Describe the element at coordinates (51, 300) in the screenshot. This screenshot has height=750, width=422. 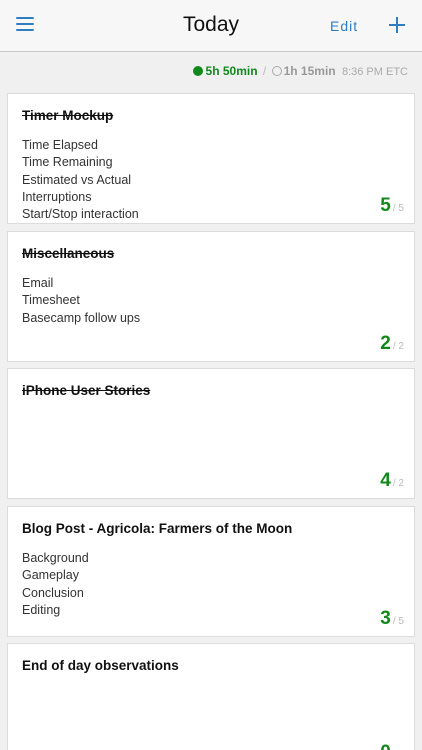
I see `subtask-item: Timesheet` at that location.